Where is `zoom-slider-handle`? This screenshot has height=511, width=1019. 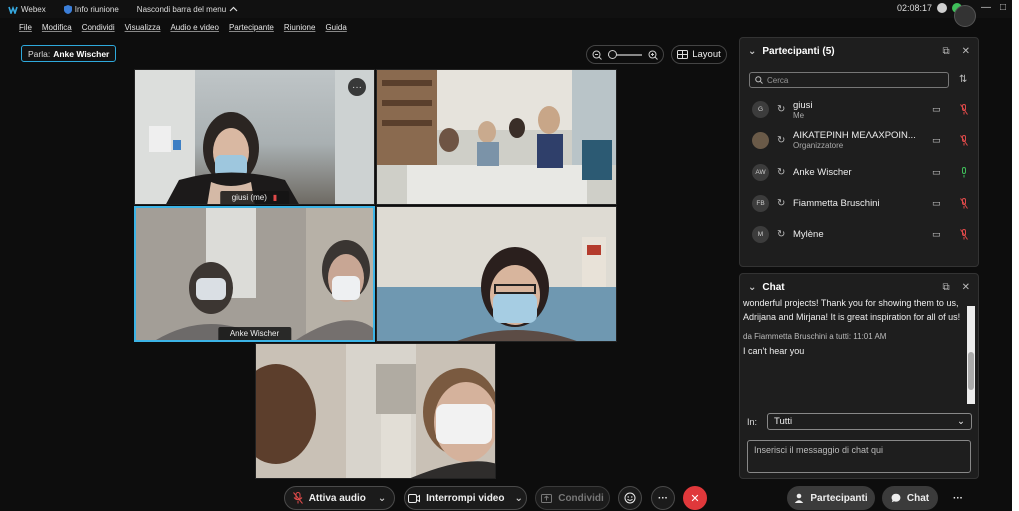 zoom-slider-handle is located at coordinates (612, 54).